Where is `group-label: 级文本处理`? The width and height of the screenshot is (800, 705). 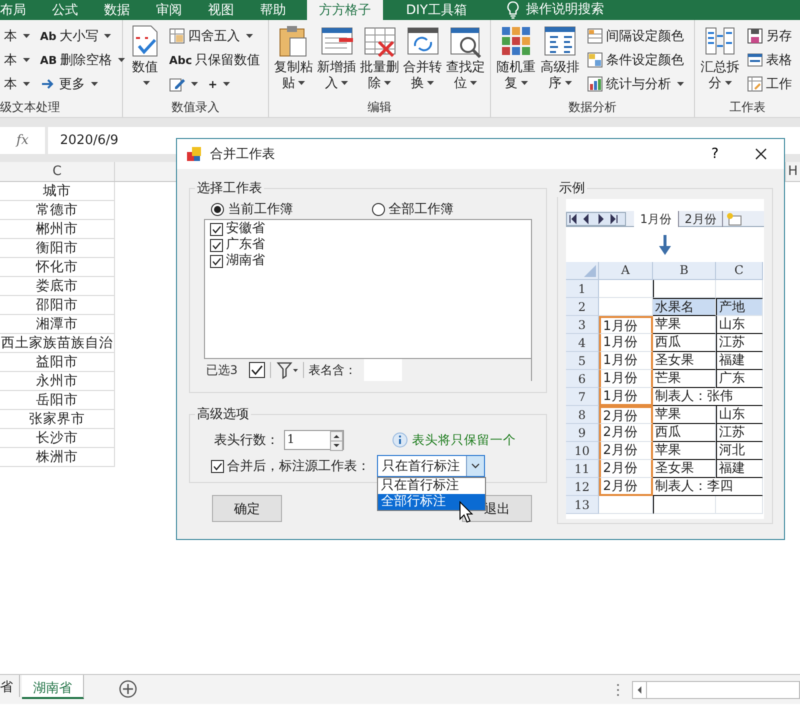
group-label: 级文本处理 is located at coordinates (30, 107).